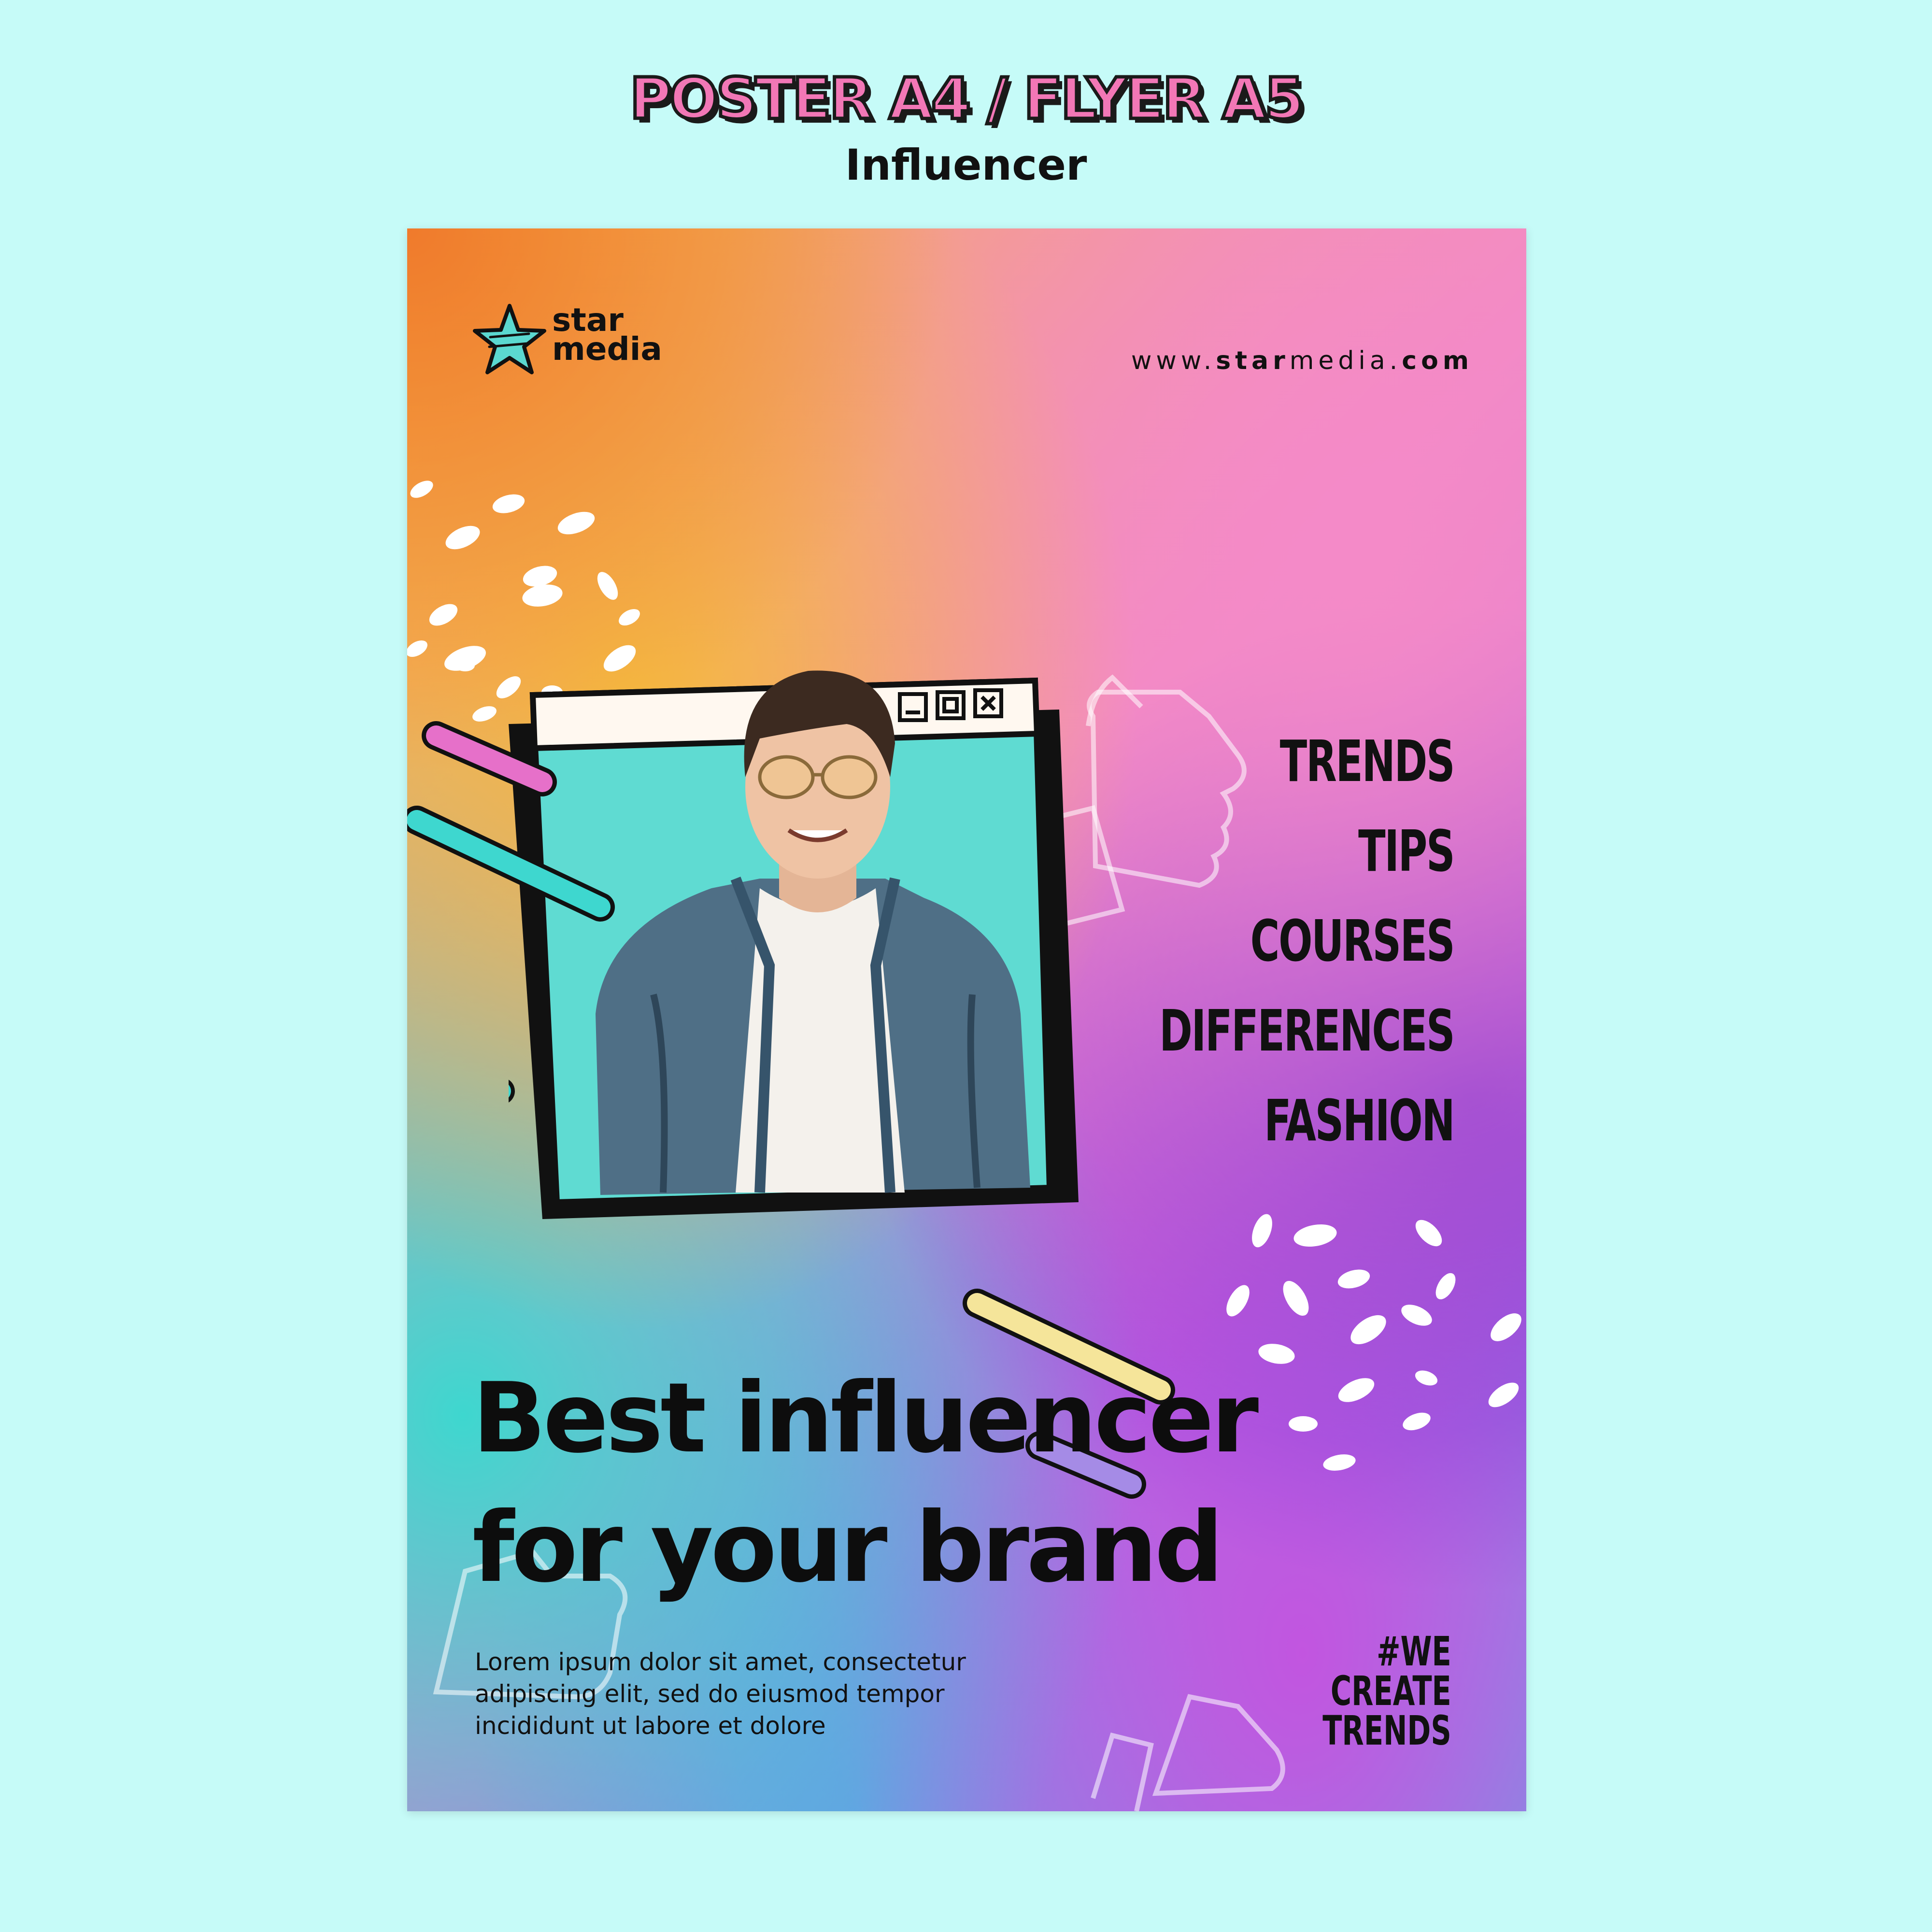 Image resolution: width=1932 pixels, height=1932 pixels. I want to click on topics-list: TRENDS TIPS COURSES DIFFERENCES FASHION, so click(1265, 940).